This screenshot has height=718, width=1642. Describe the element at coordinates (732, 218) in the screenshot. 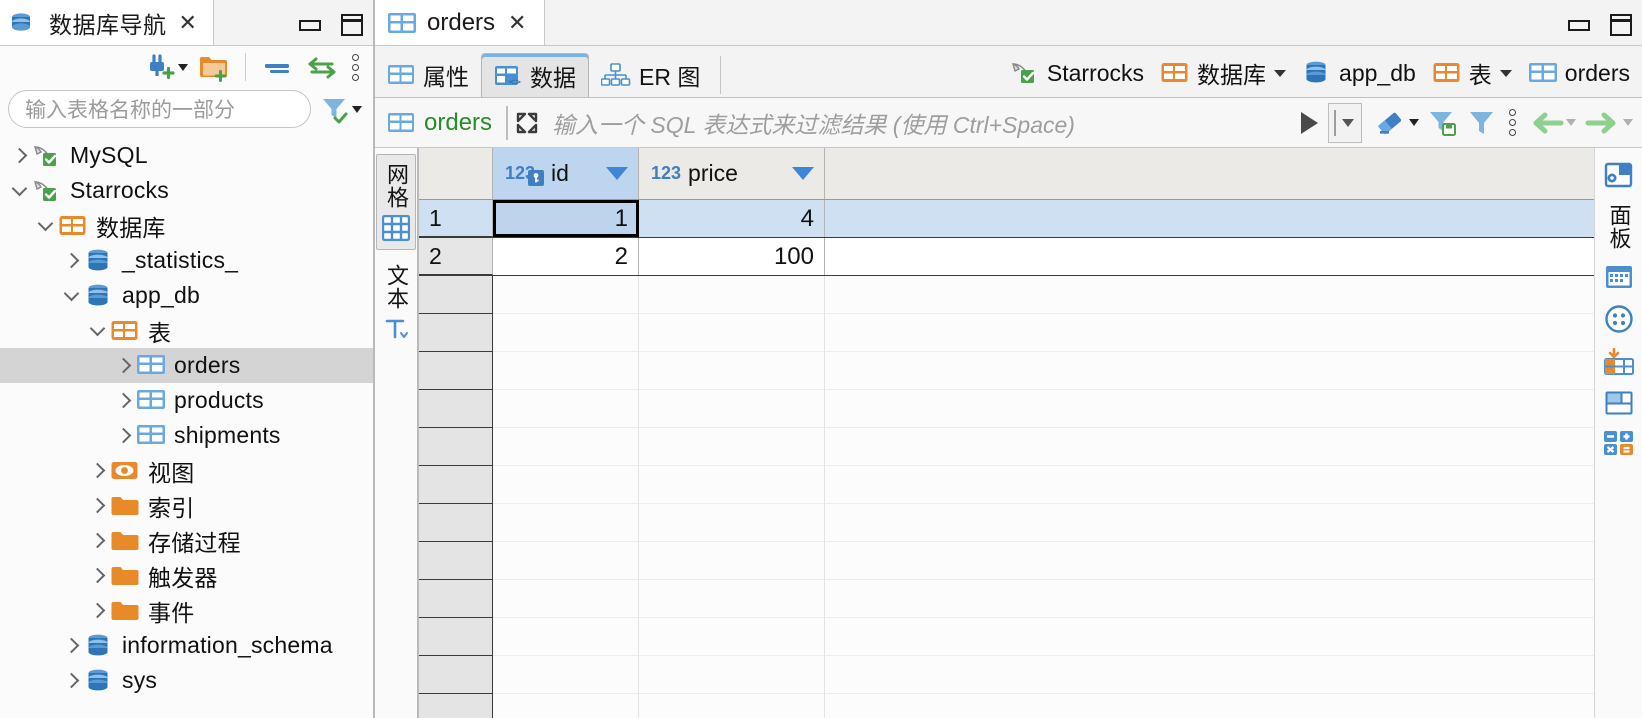

I see `cell-price: 4` at that location.